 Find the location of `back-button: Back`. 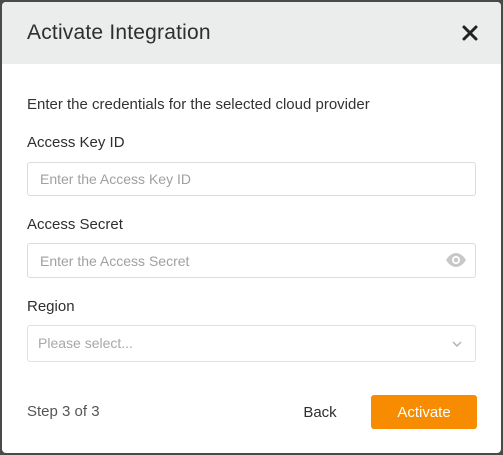

back-button: Back is located at coordinates (320, 412).